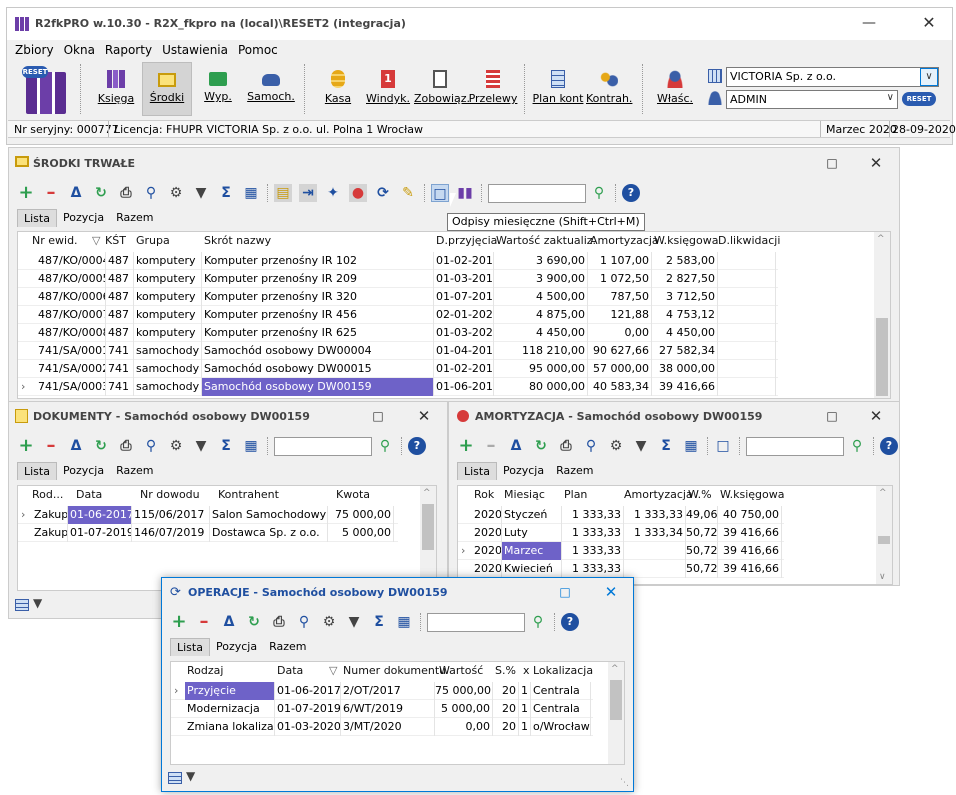 The height and width of the screenshot is (795, 956). I want to click on scroll-down-icon: ∨, so click(882, 577).